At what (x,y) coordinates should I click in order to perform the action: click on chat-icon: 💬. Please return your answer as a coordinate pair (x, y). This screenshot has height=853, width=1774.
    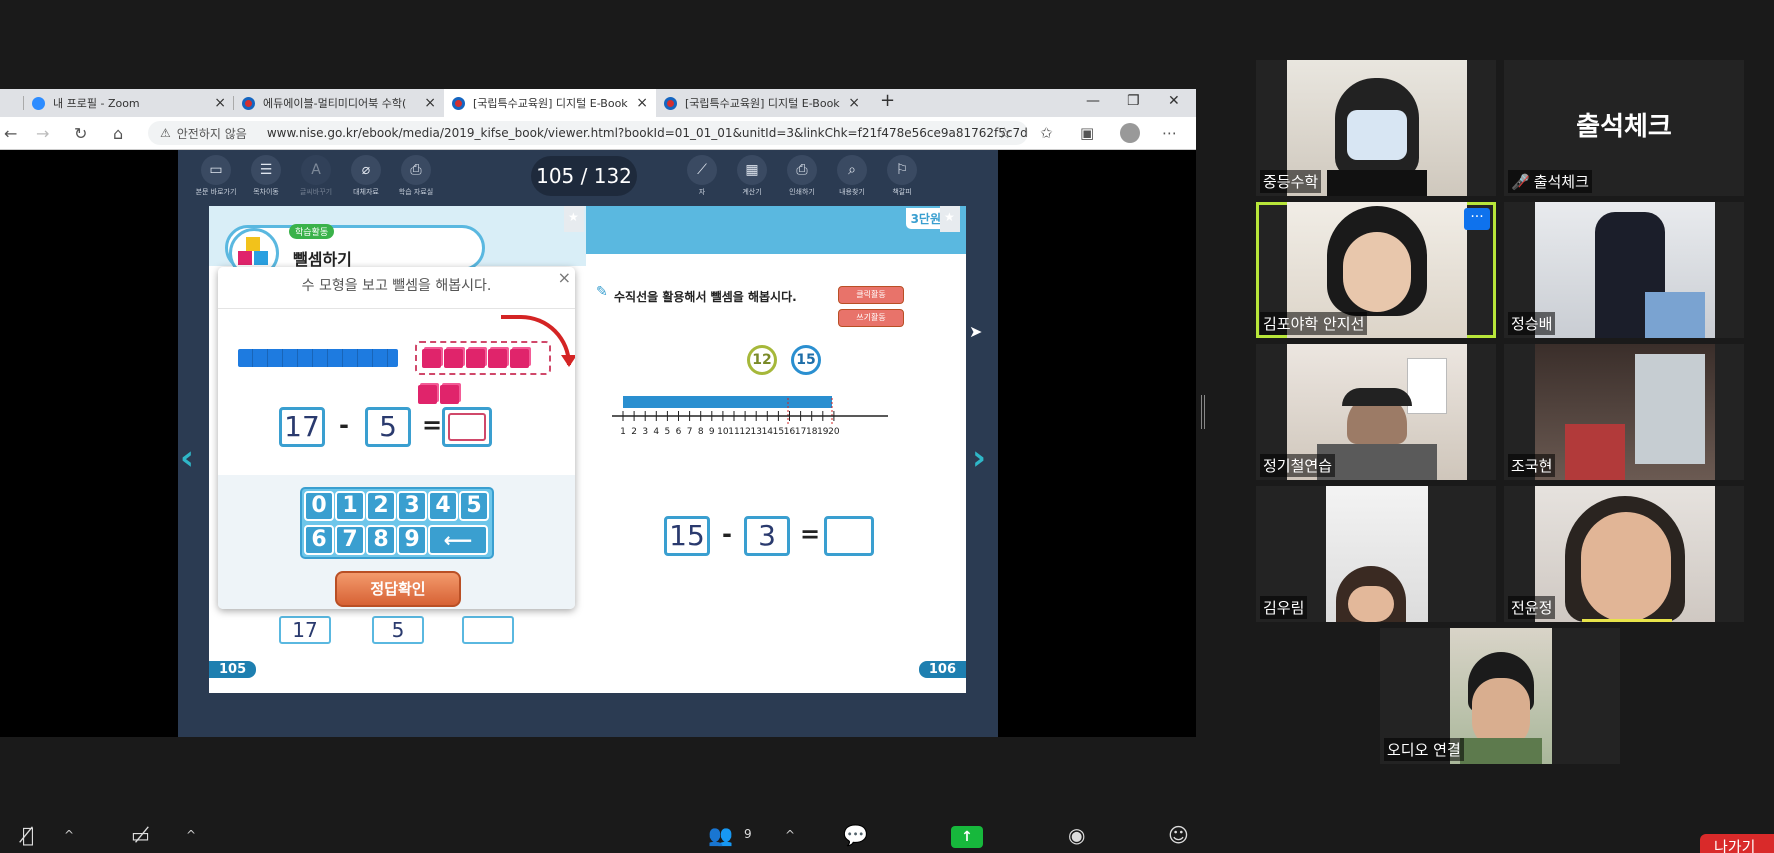
    Looking at the image, I should click on (855, 835).